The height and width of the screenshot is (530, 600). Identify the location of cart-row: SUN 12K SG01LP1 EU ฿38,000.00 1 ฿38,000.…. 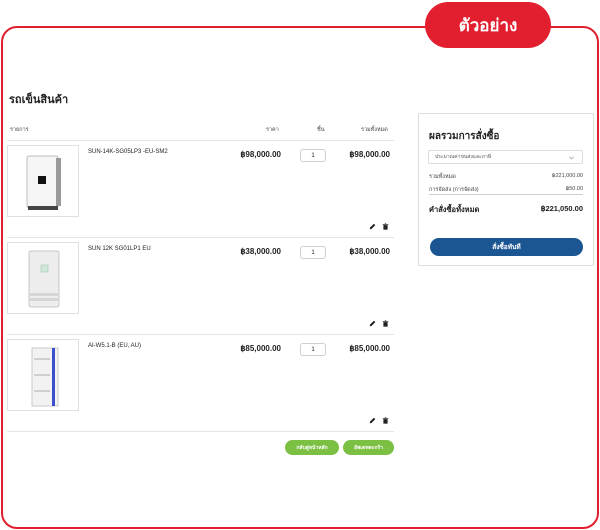
(200, 286).